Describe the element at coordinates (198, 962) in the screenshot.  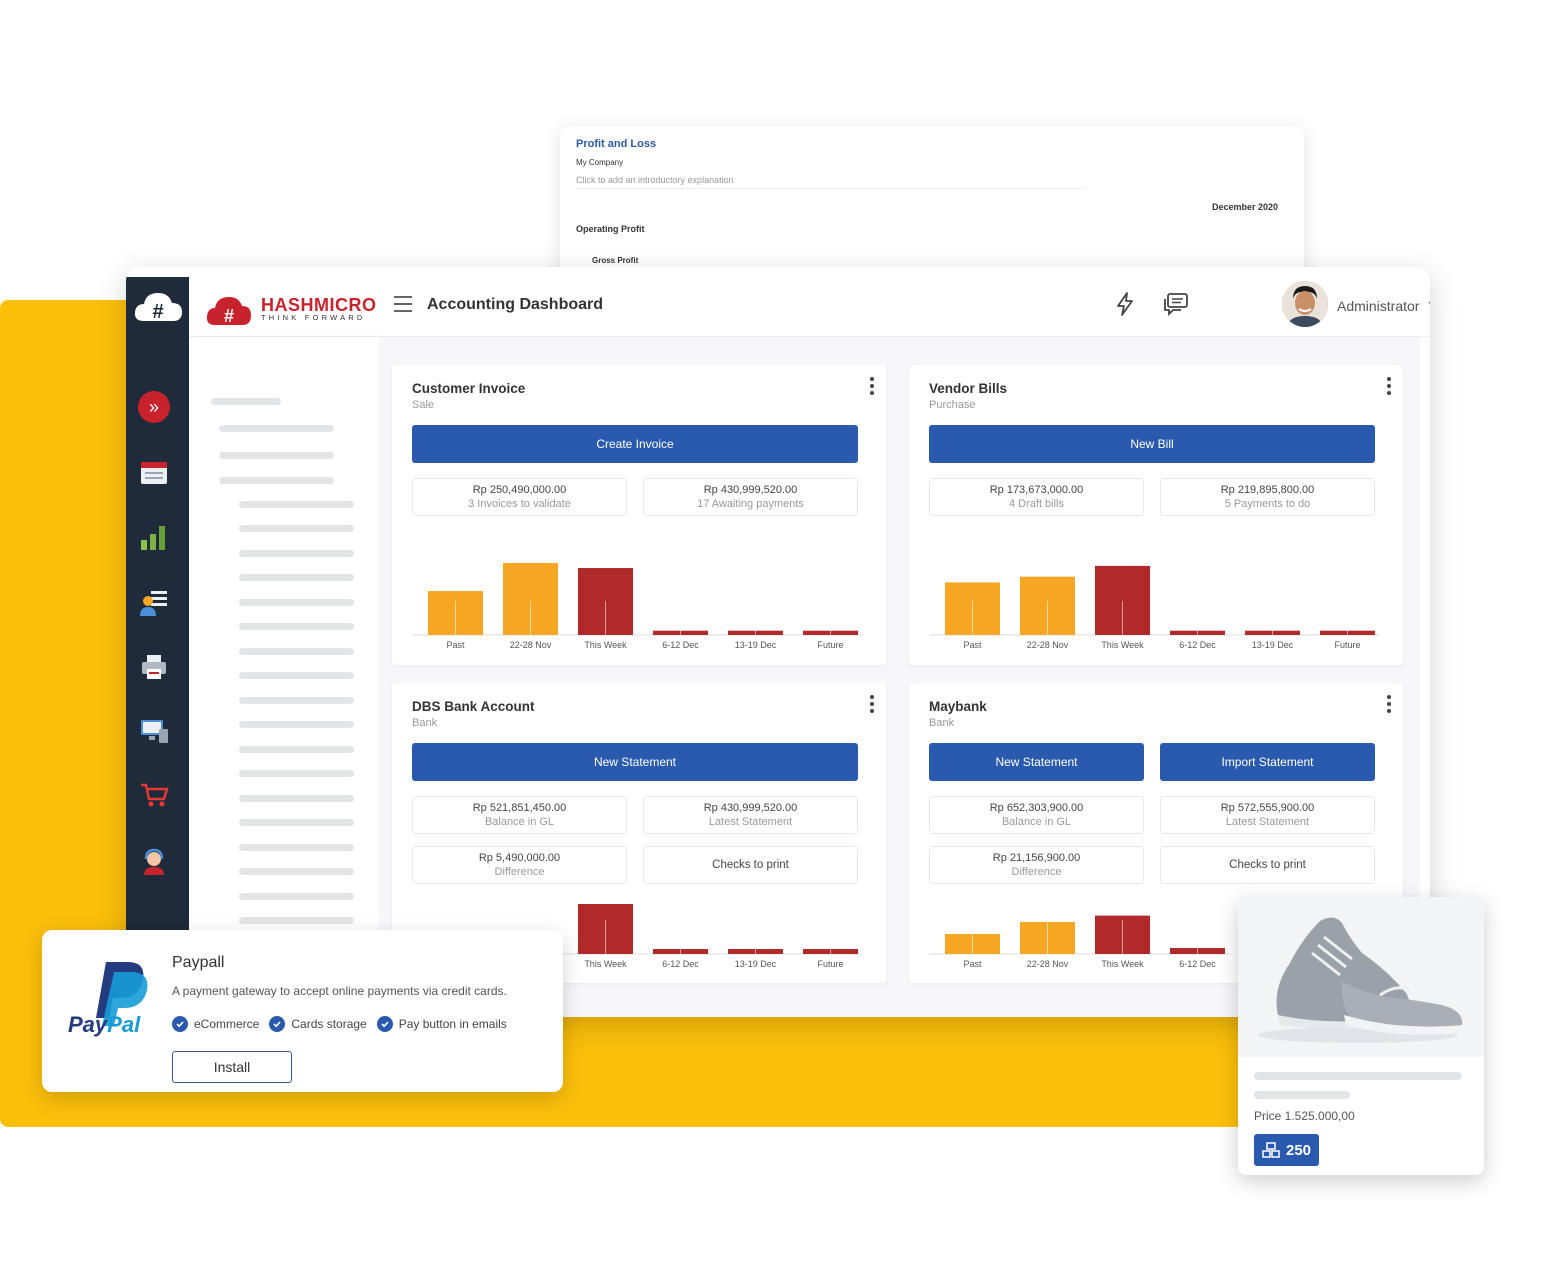
I see `app-title: Paypall` at that location.